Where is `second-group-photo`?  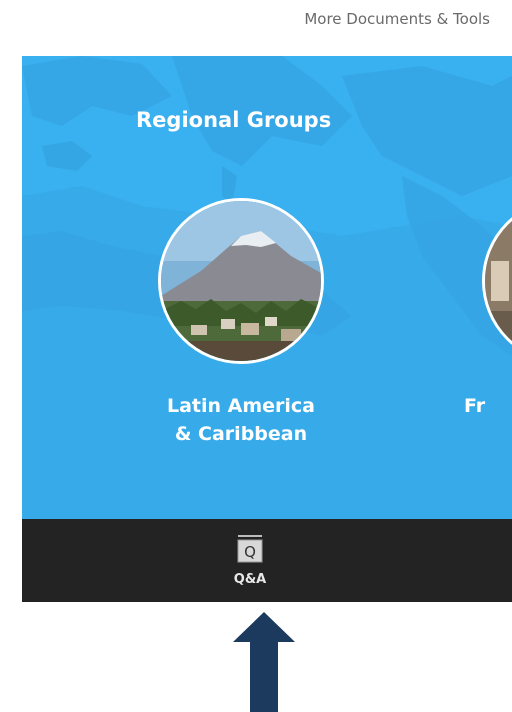 second-group-photo is located at coordinates (497, 281).